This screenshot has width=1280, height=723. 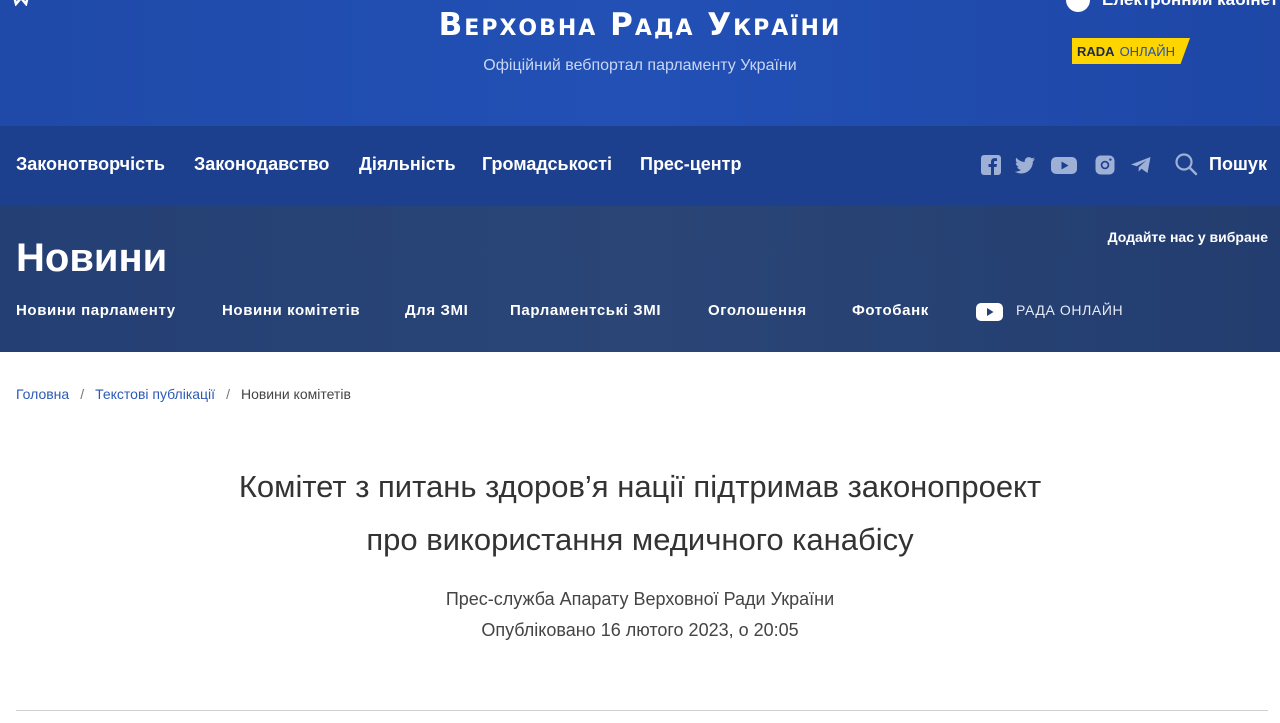 I want to click on nav-item-lawmaking: Законотворчість, so click(x=90, y=164).